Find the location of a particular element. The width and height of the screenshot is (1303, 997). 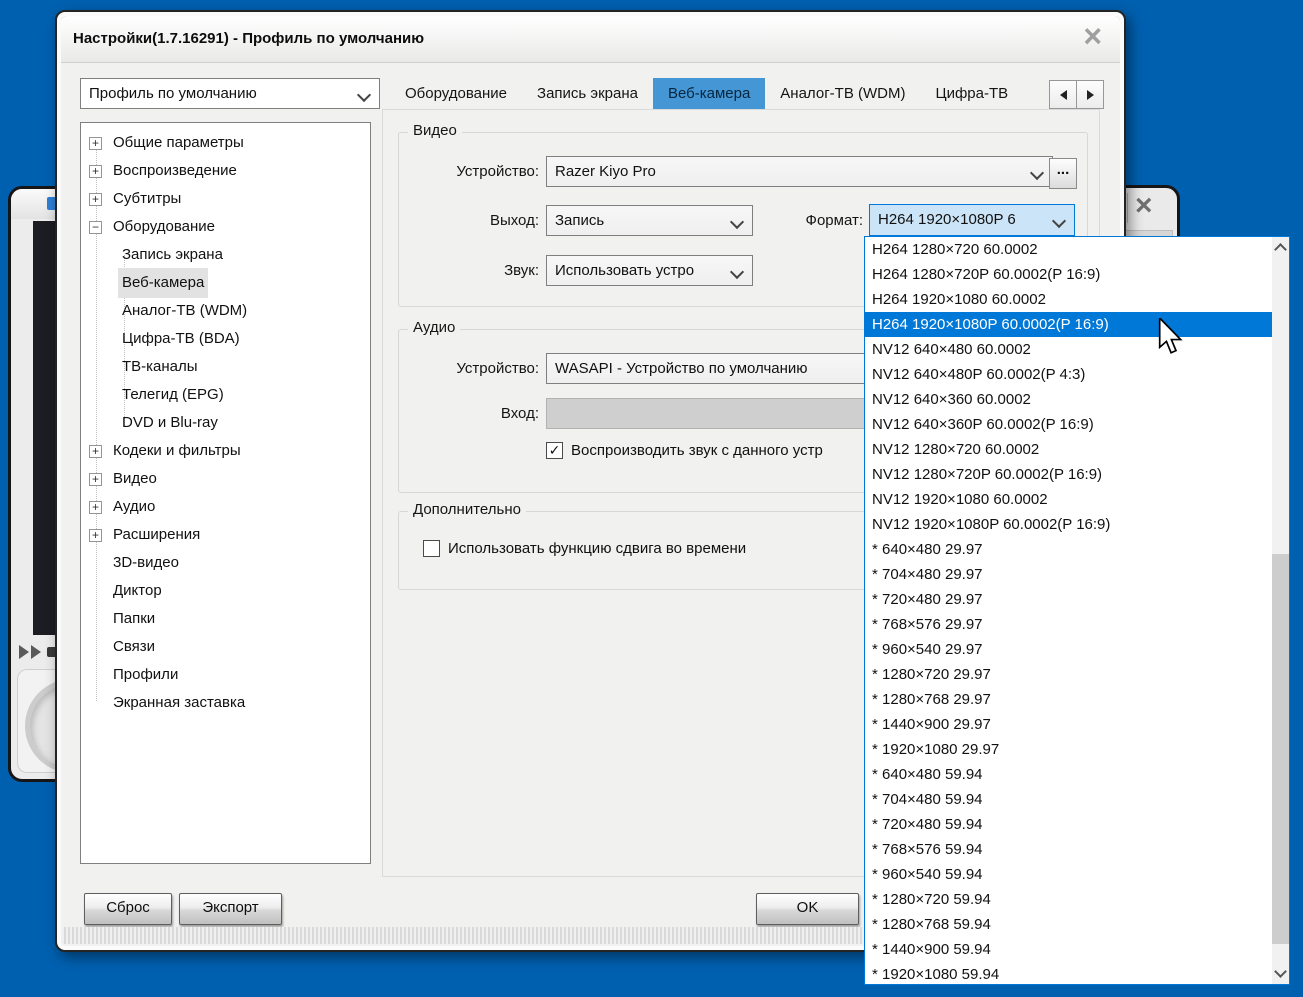

format-option: * 960×540 29.97 is located at coordinates (1068, 649).